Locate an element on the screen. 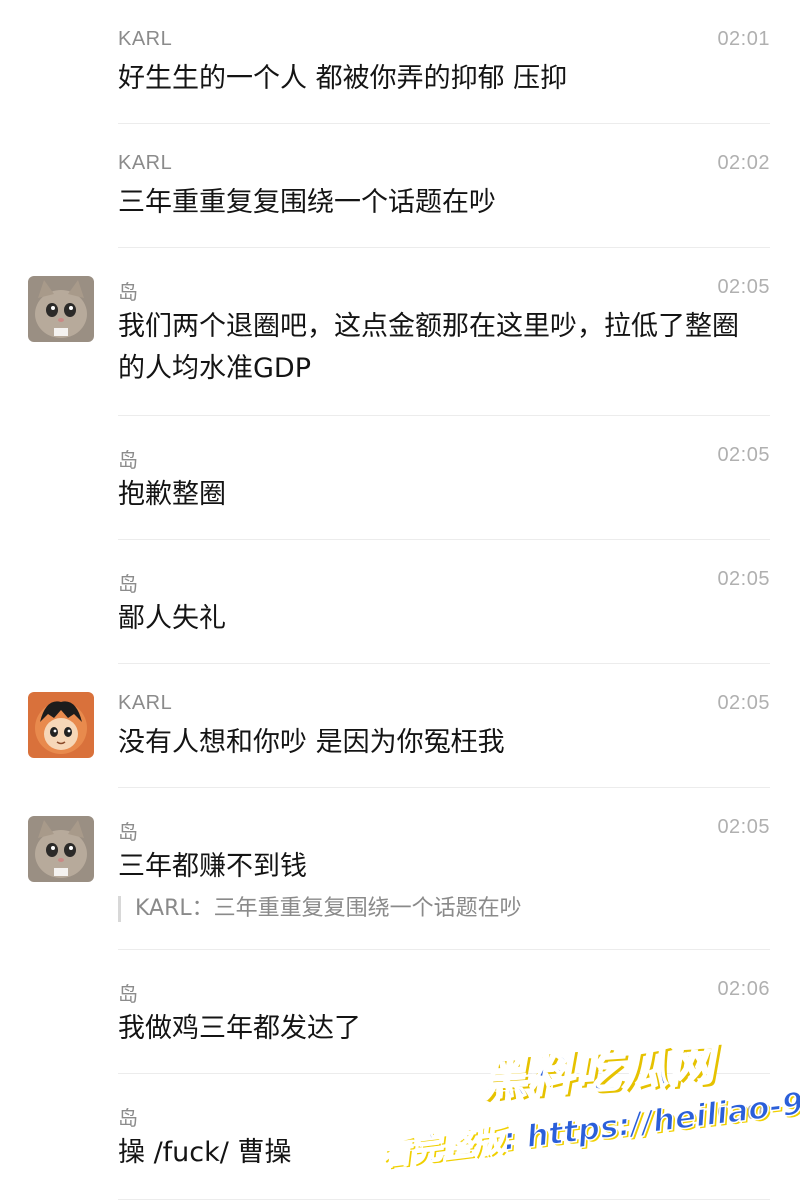  astro-boy-avatar is located at coordinates (61, 725).